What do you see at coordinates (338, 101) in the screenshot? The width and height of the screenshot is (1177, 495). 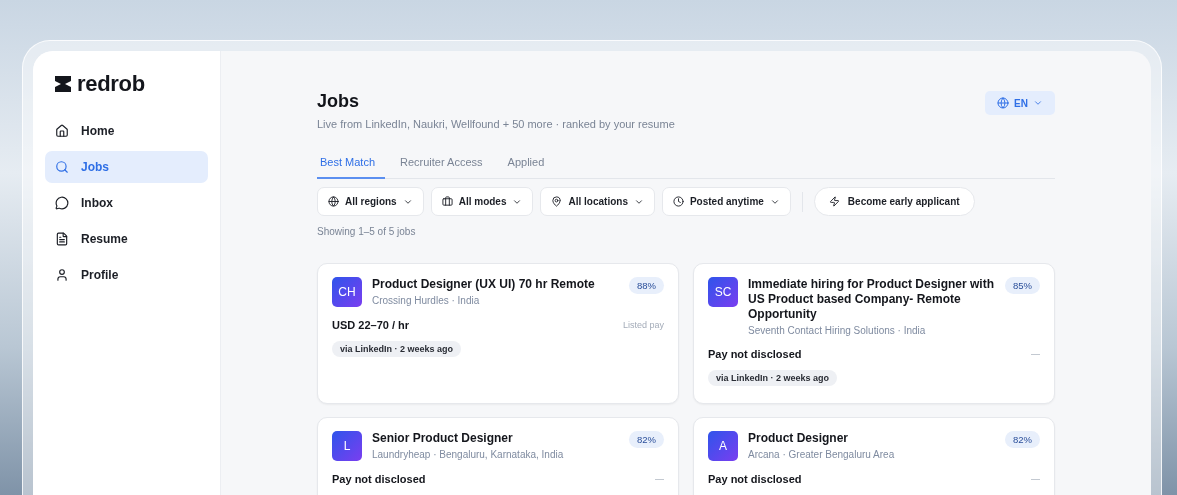 I see `page-title: Jobs` at bounding box center [338, 101].